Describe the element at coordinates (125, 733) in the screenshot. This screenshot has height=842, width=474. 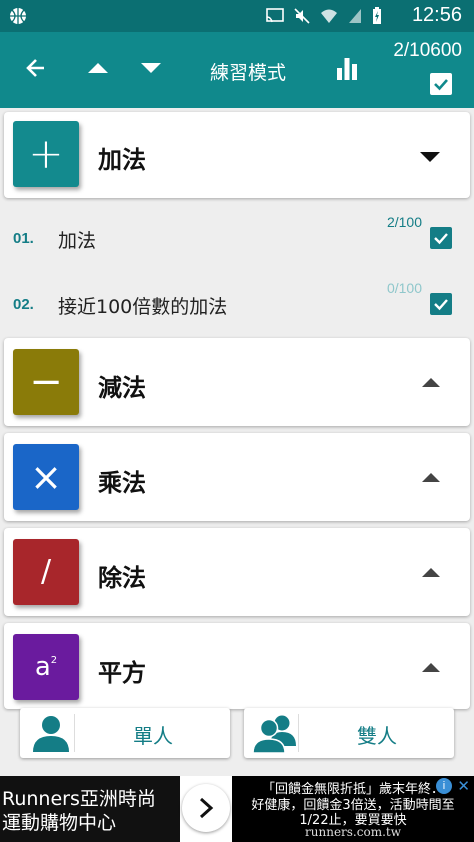
I see `single-player-button: 單人` at that location.